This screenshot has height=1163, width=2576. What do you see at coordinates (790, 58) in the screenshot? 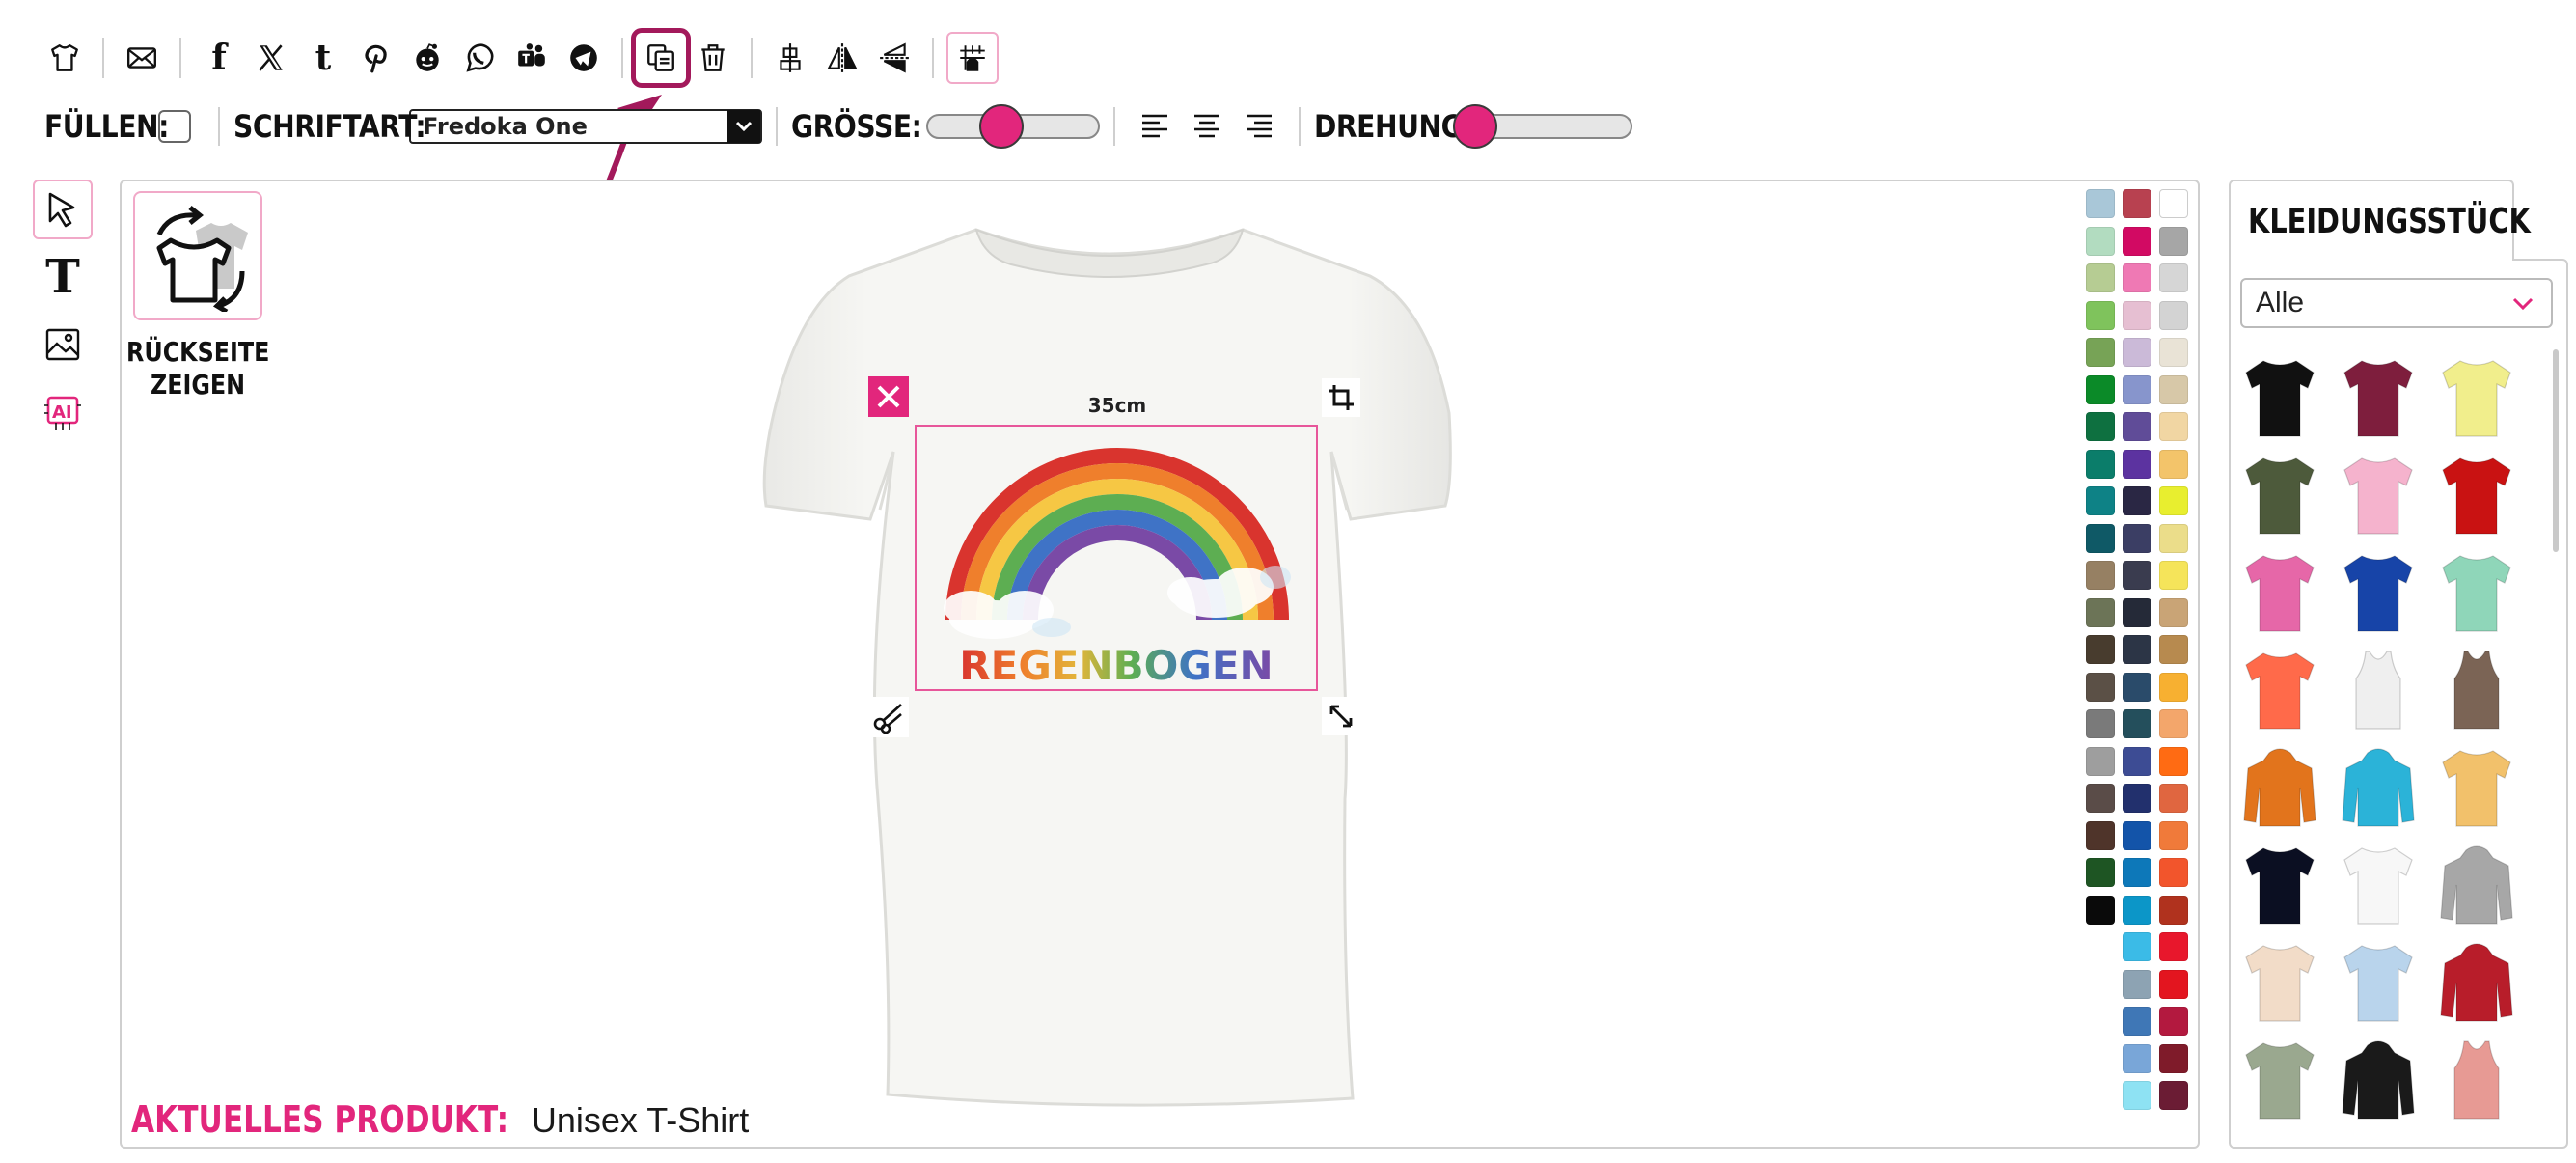
I see `align-center-icon` at bounding box center [790, 58].